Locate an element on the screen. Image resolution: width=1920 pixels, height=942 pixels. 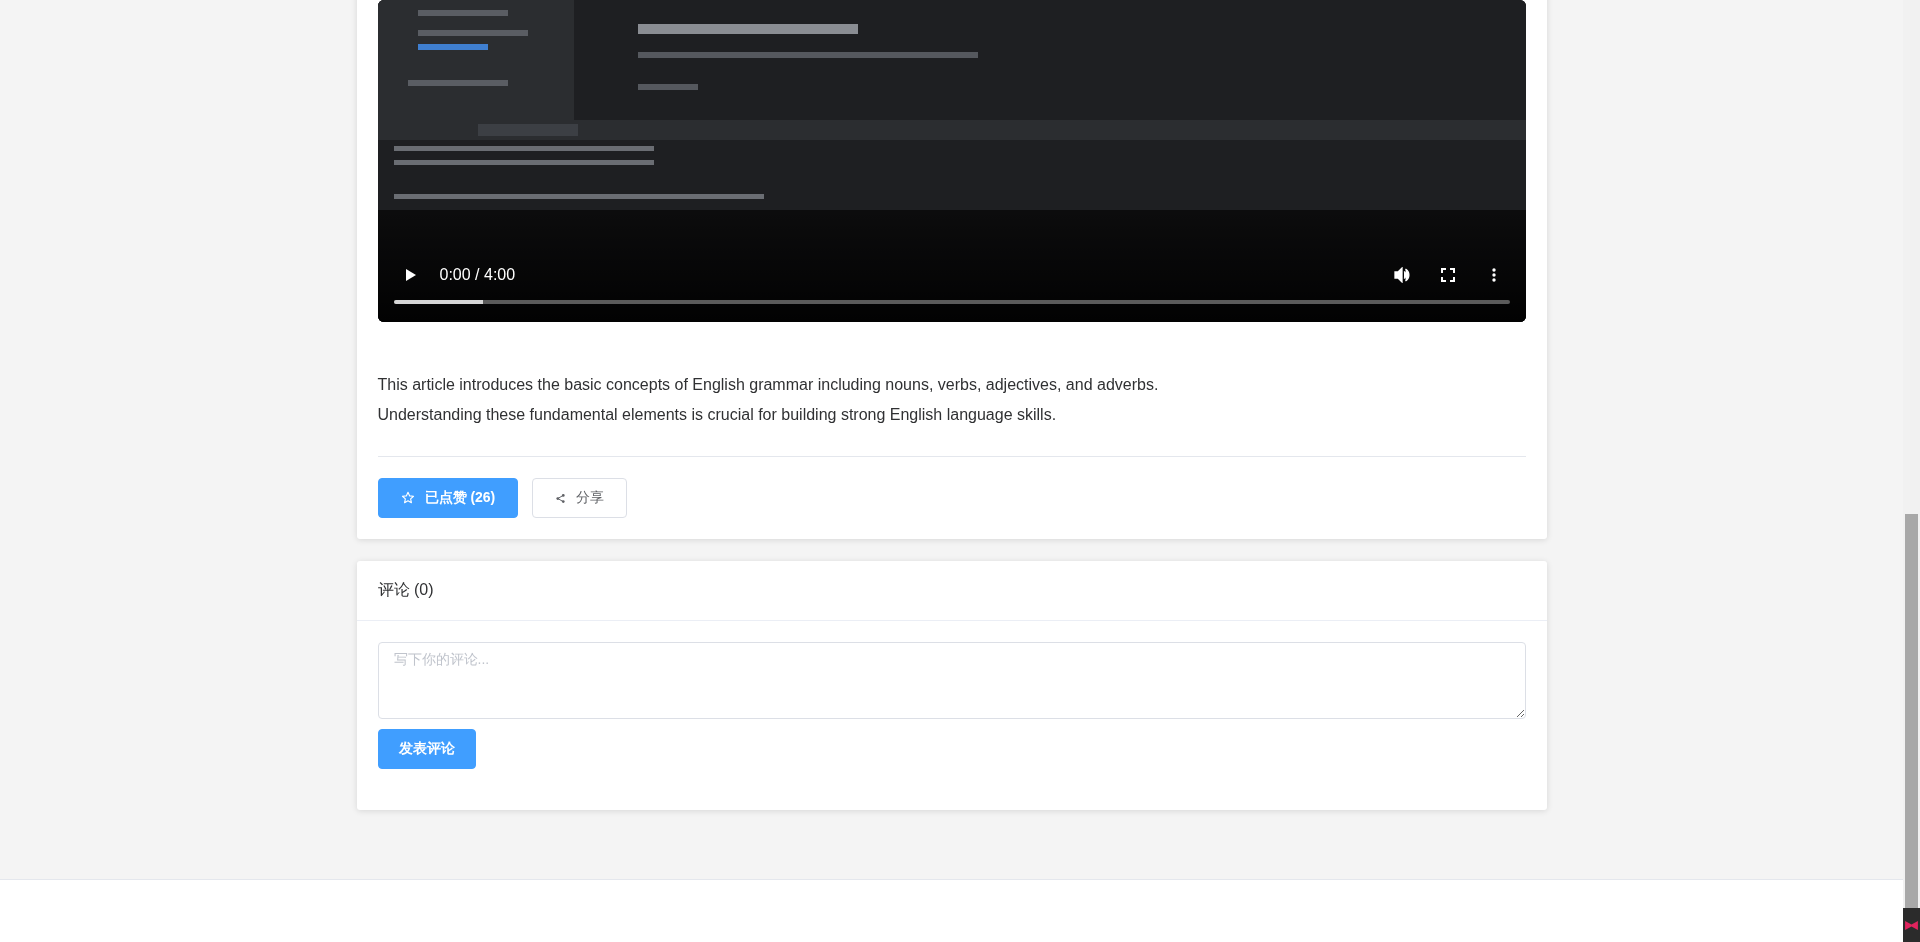
article-paragraph: Understanding these fundamental elements is crucial for building strong English language skills. is located at coordinates (717, 415).